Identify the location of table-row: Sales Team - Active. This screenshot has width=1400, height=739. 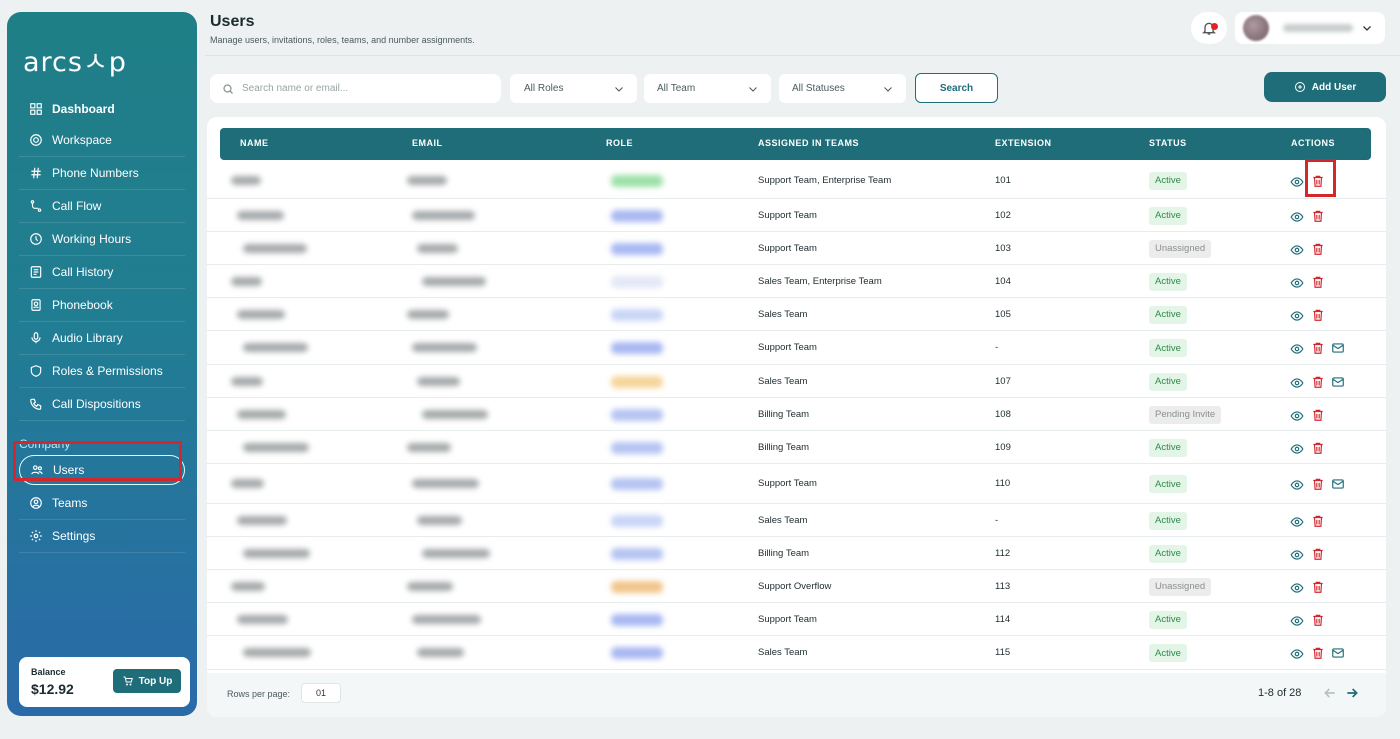
(796, 520).